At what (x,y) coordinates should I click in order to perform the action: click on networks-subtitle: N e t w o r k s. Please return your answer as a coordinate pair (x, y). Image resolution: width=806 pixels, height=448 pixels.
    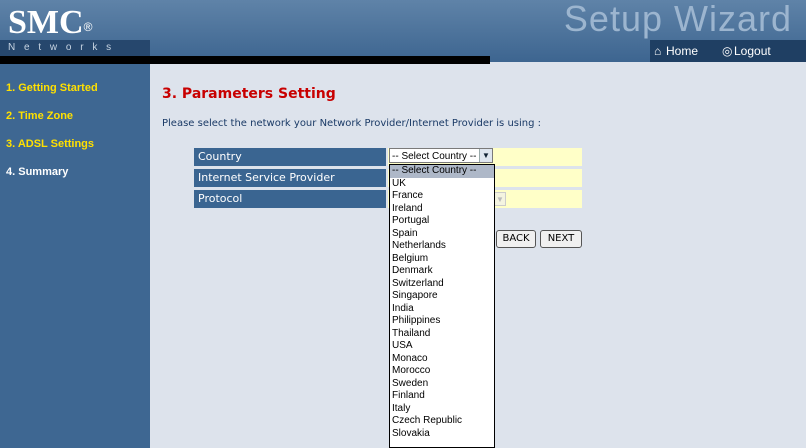
    Looking at the image, I should click on (75, 48).